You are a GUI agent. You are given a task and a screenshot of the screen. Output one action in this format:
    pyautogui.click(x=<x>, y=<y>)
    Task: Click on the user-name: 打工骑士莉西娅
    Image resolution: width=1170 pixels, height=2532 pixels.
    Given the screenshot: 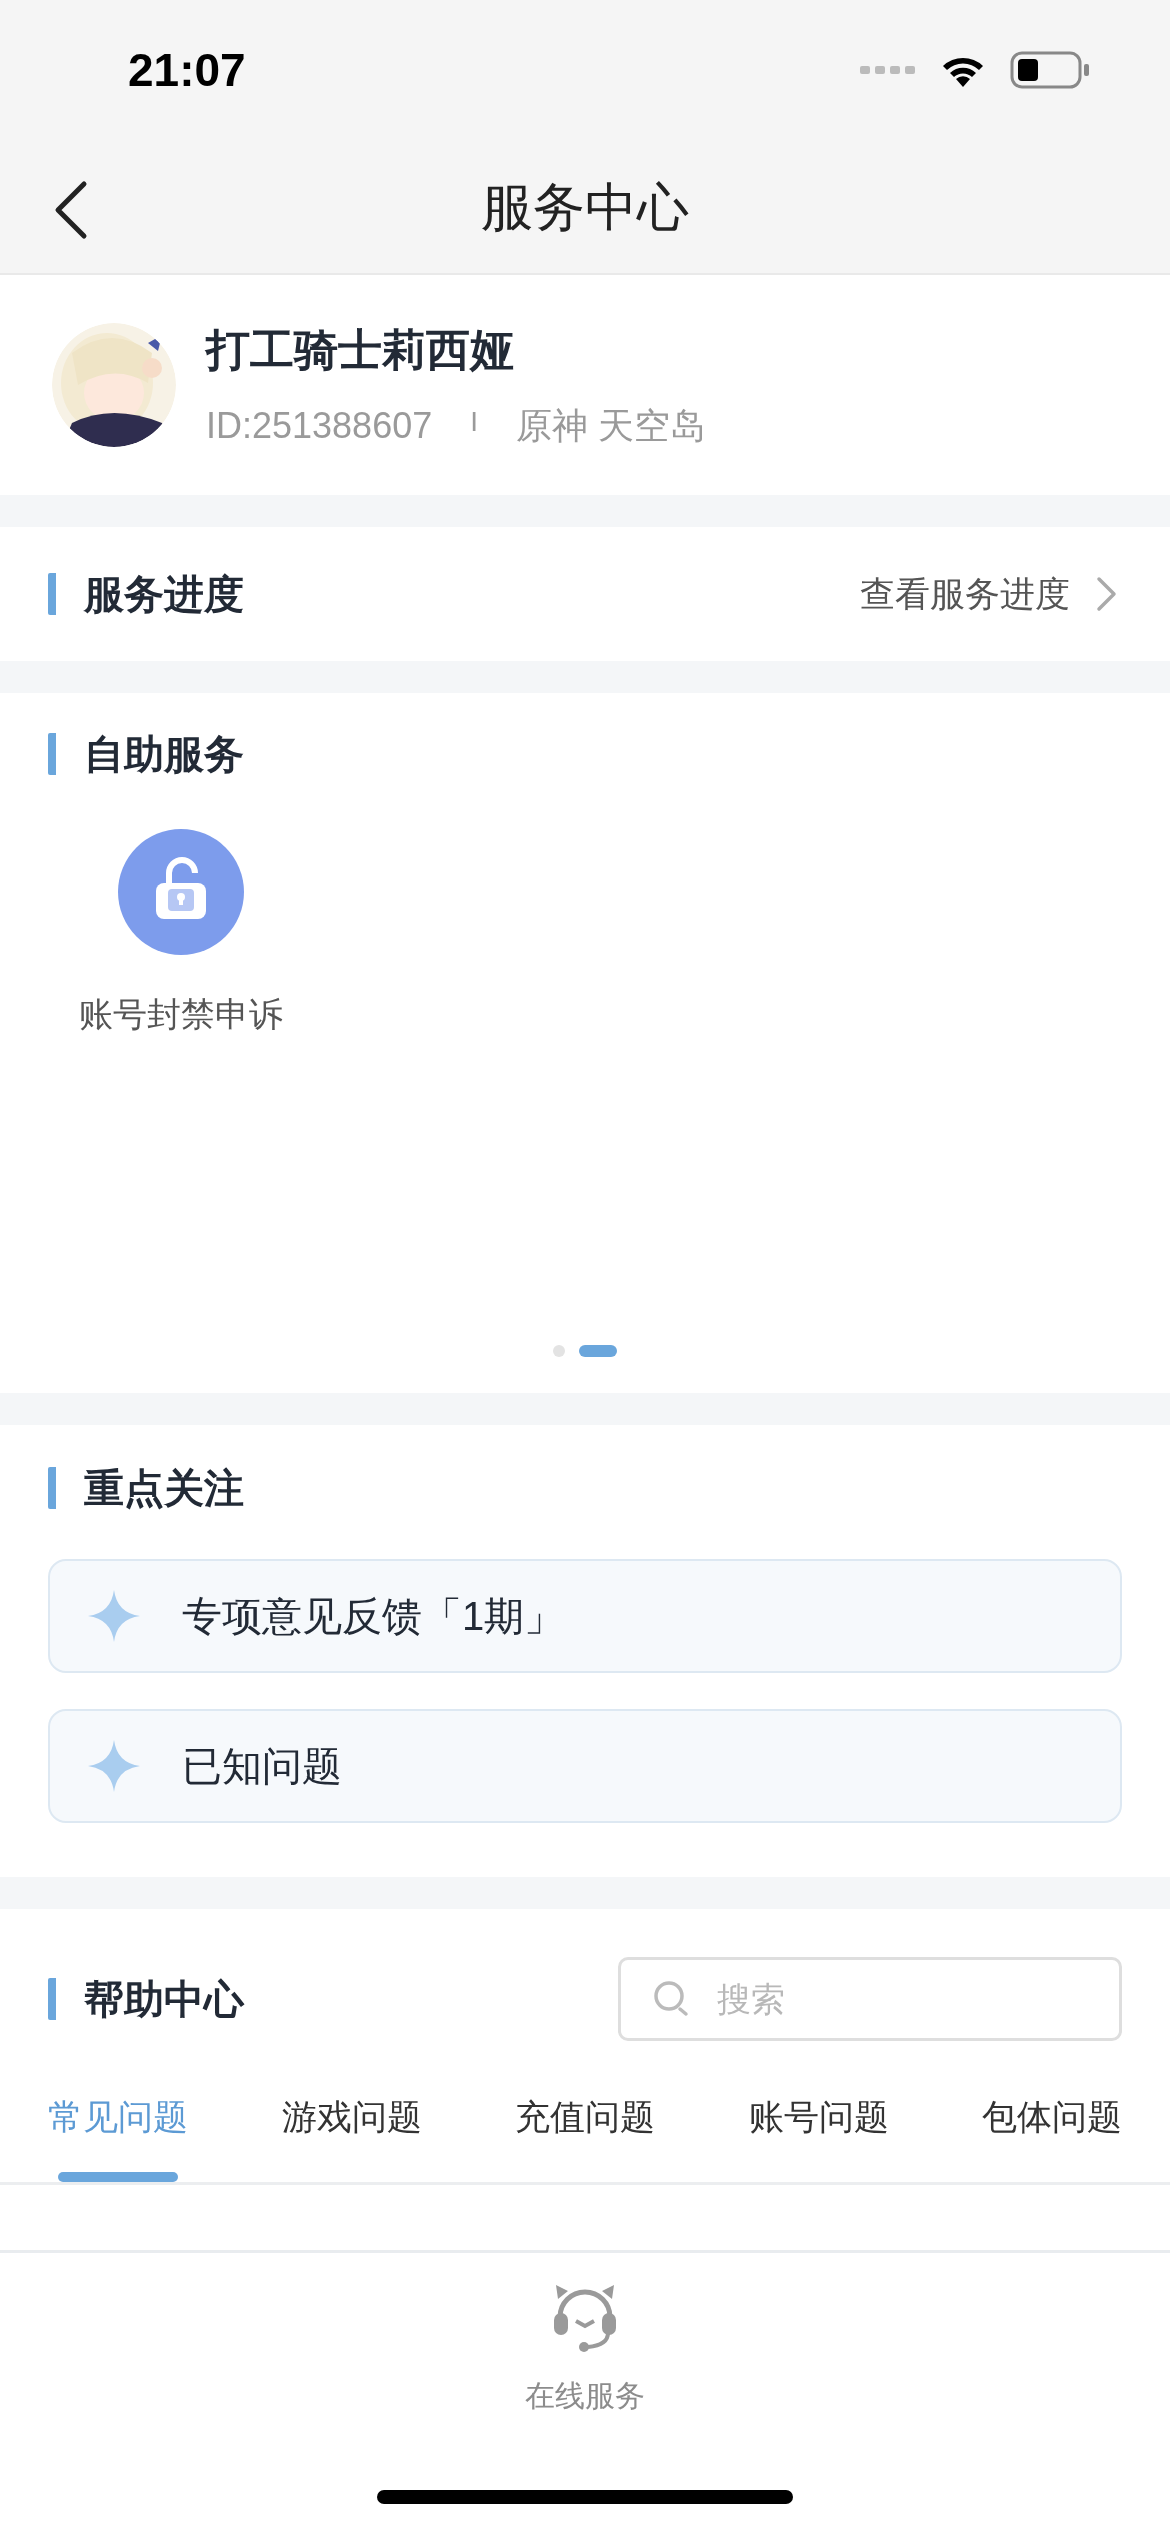 What is the action you would take?
    pyautogui.click(x=360, y=350)
    